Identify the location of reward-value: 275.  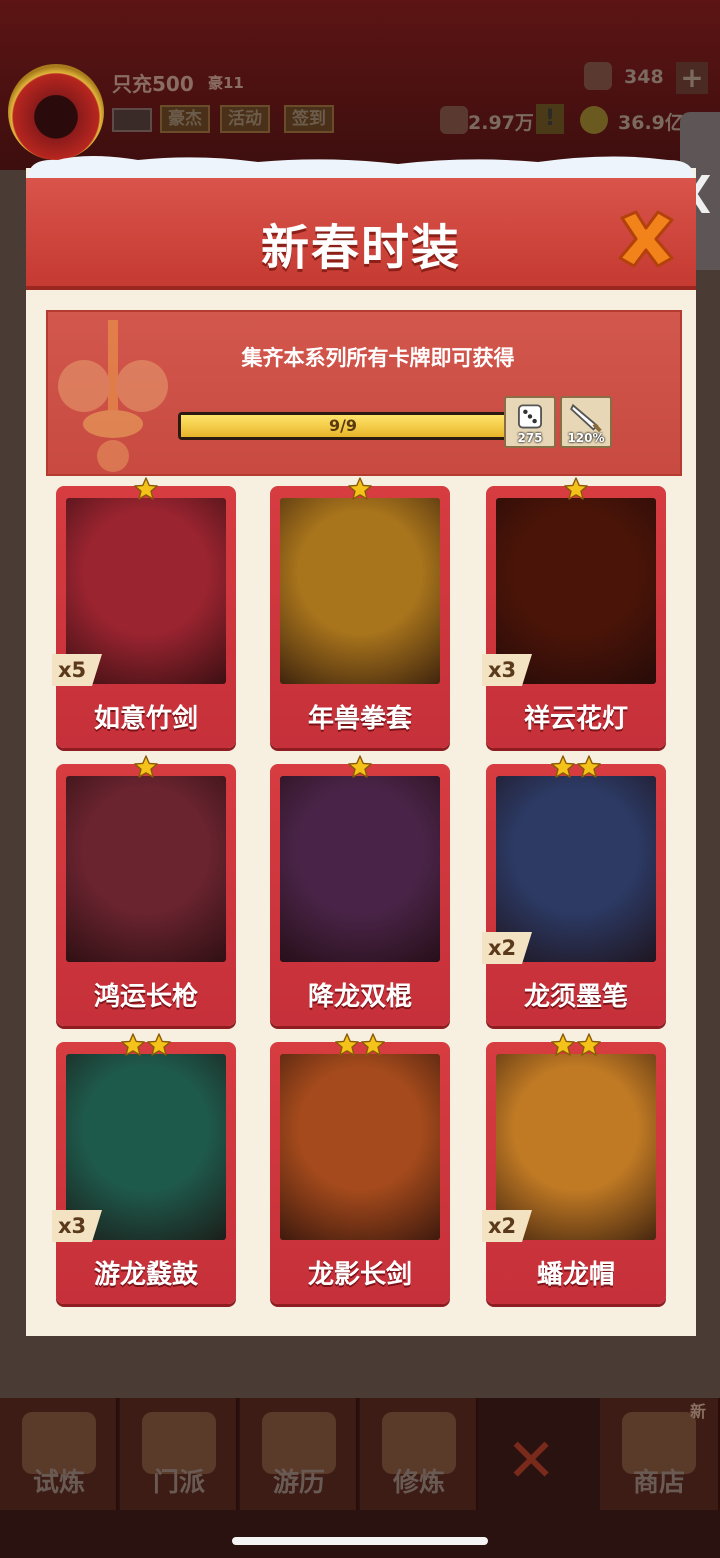
(530, 438).